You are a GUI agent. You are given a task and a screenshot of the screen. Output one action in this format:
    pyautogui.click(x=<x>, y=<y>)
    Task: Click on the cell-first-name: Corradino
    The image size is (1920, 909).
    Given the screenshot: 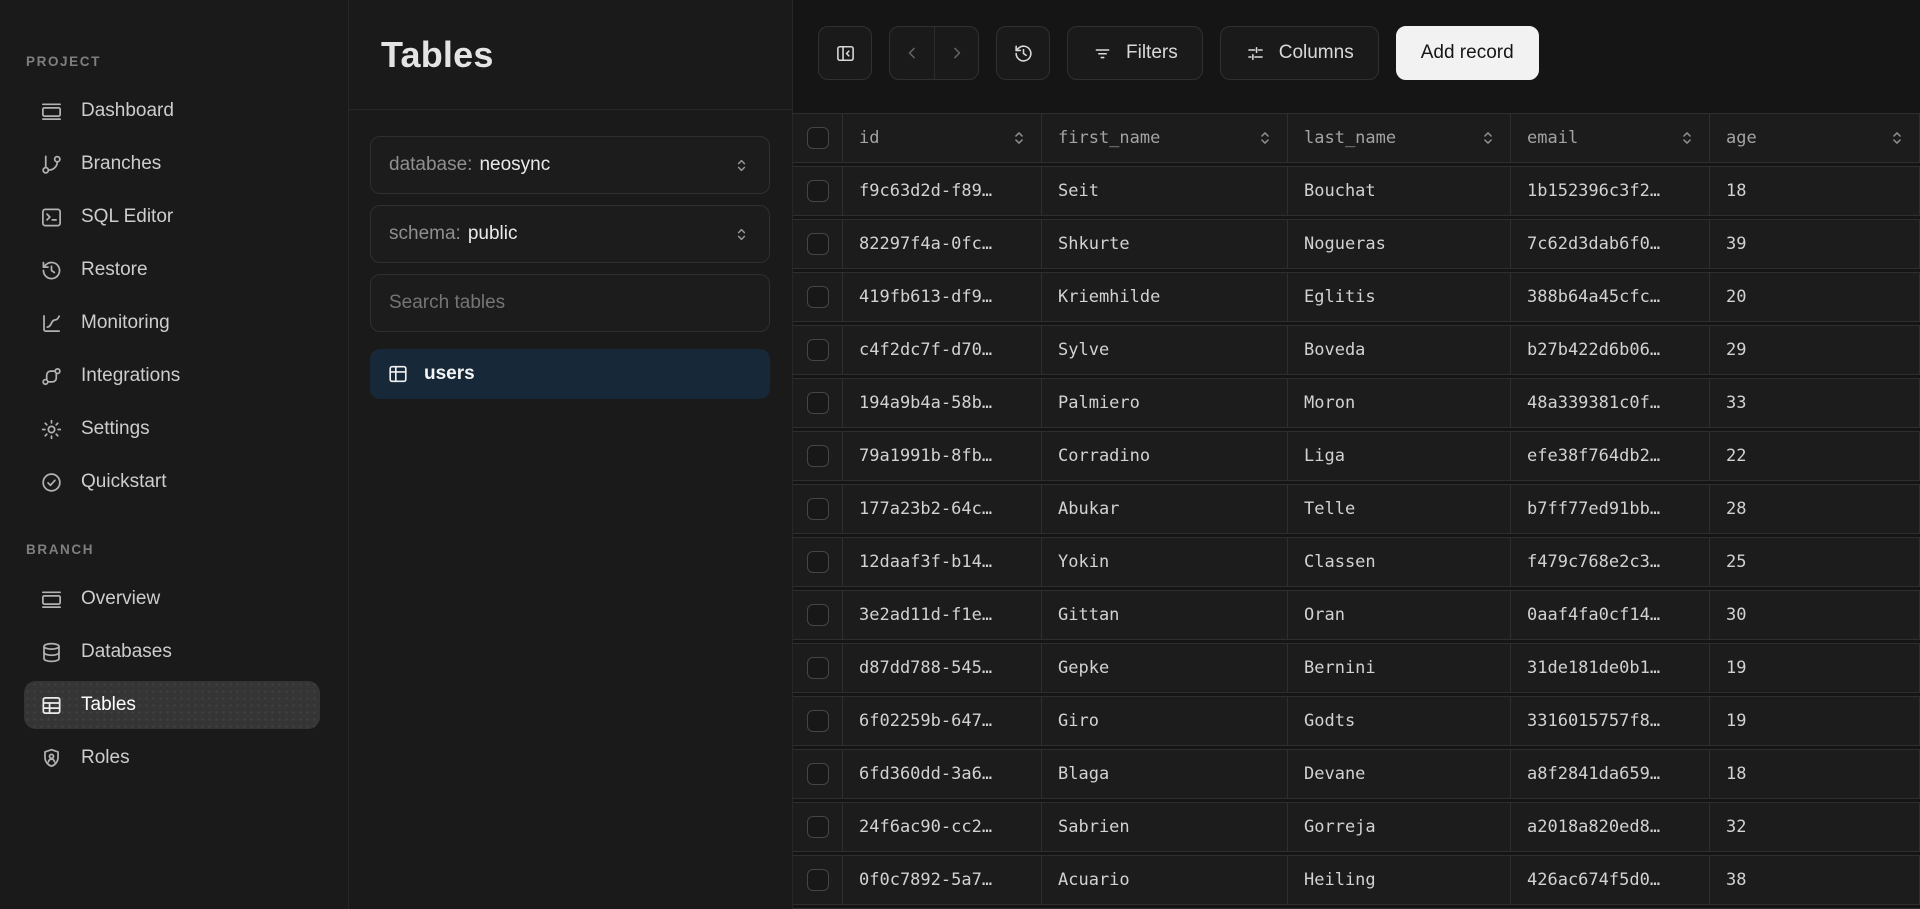 What is the action you would take?
    pyautogui.click(x=1165, y=456)
    